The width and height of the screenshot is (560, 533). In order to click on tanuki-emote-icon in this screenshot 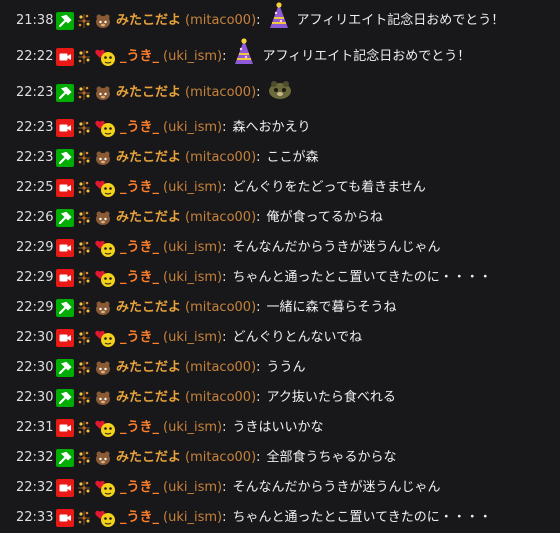, I will do `click(280, 93)`.